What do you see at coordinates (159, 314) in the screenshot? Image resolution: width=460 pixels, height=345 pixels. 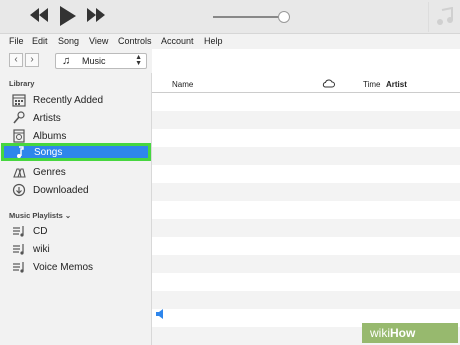 I see `speaker-icon` at bounding box center [159, 314].